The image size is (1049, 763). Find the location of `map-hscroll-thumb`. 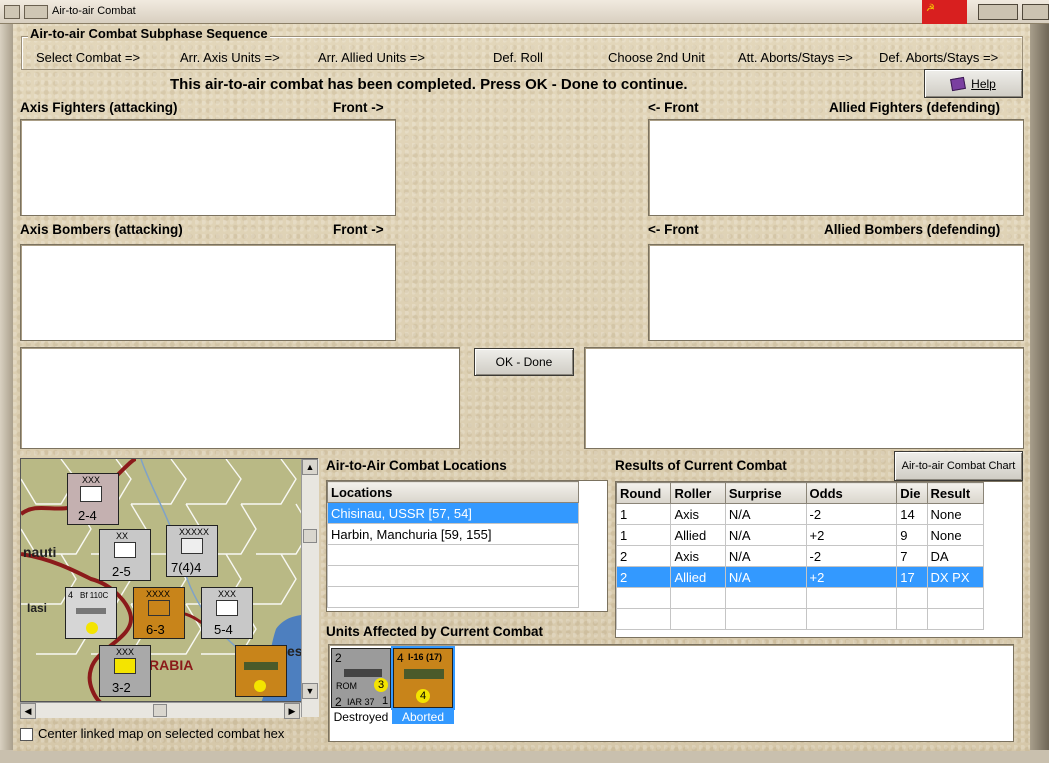

map-hscroll-thumb is located at coordinates (160, 710).